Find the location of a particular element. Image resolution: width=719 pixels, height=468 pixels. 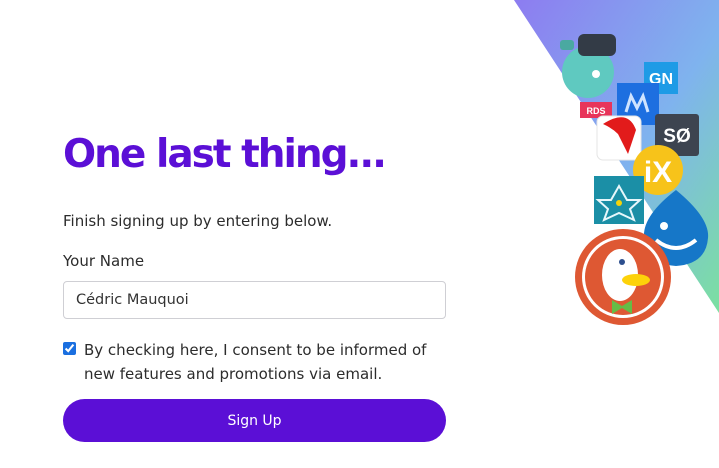

svg-text: RDS is located at coordinates (595, 111).